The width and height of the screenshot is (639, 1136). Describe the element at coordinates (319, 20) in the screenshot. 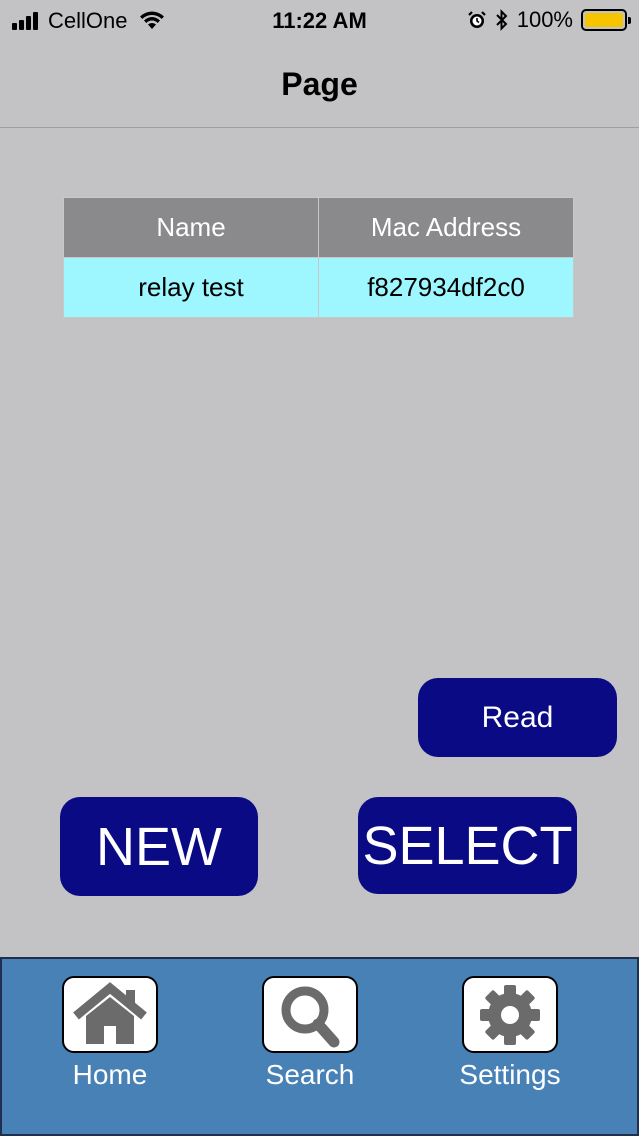

I see `status-bar: CellOne 11:22 AM 100%` at that location.